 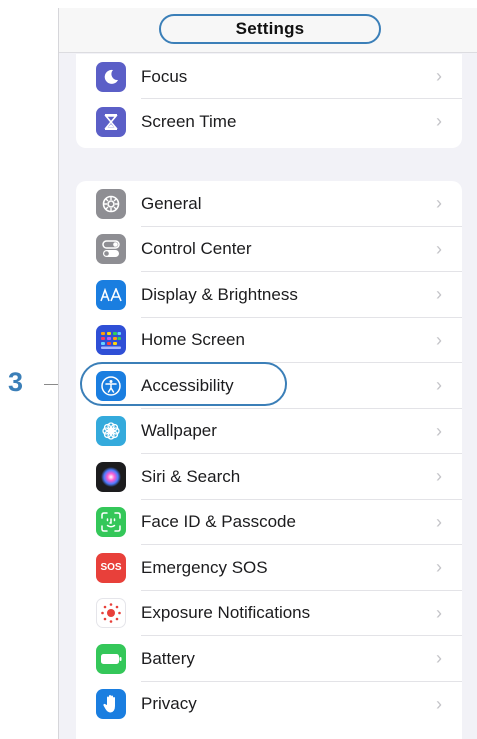 I want to click on row-label: Privacy, so click(x=169, y=704).